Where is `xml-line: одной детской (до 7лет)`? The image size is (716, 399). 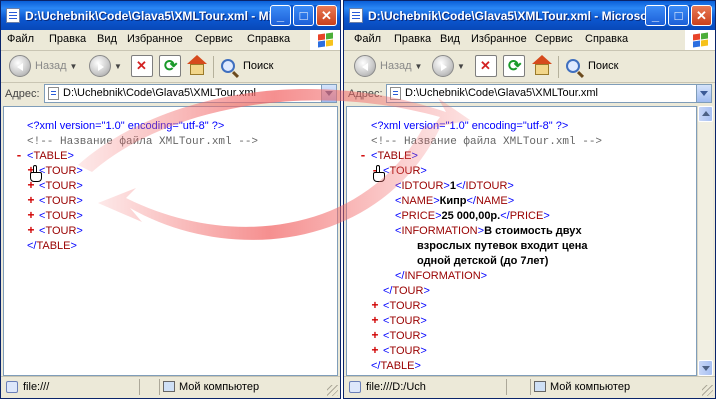
xml-line: одной детской (до 7лет) is located at coordinates (447, 261).